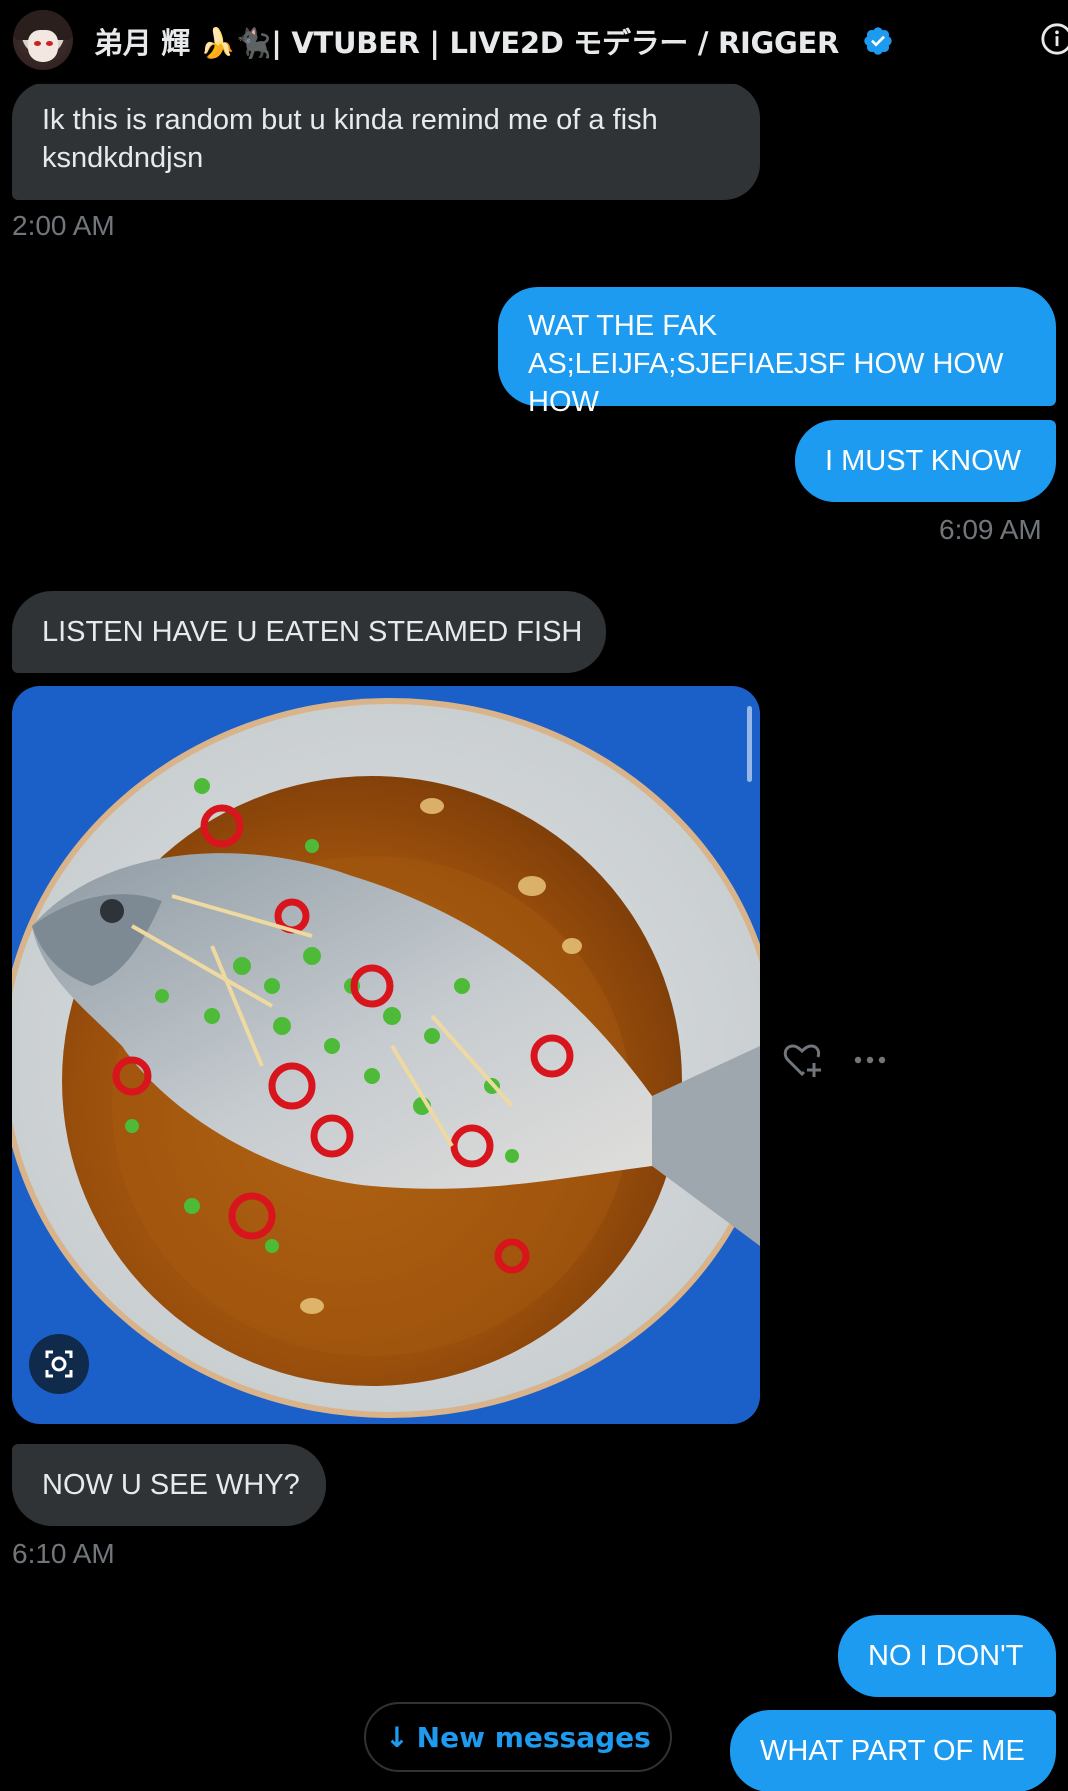 The image size is (1068, 1791). Describe the element at coordinates (169, 1485) in the screenshot. I see `message-received: NOW U SEE WHY?` at that location.